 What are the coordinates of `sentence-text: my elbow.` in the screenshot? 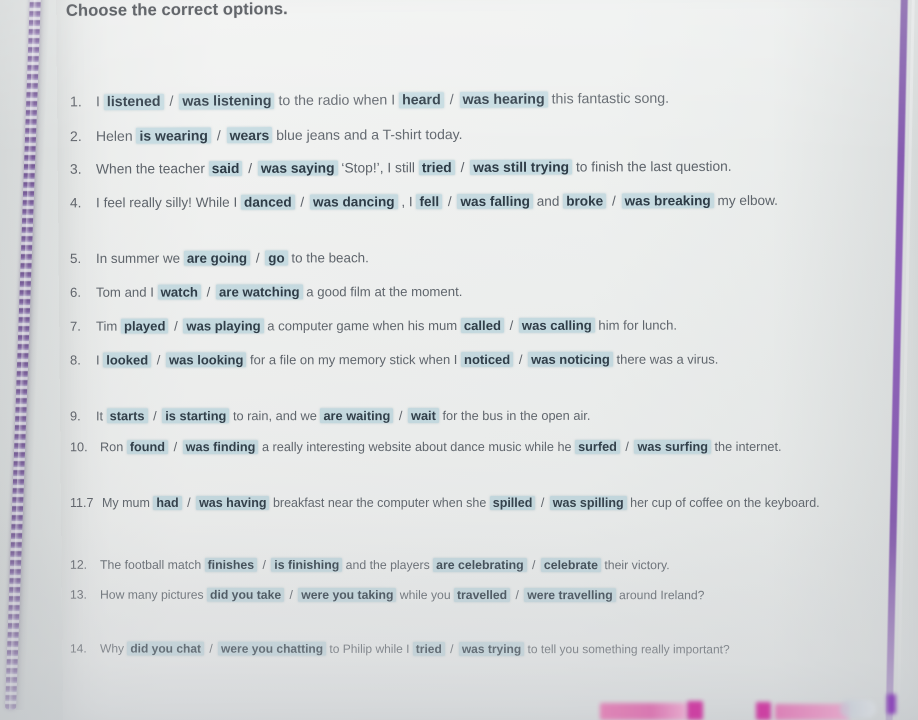 It's located at (747, 200).